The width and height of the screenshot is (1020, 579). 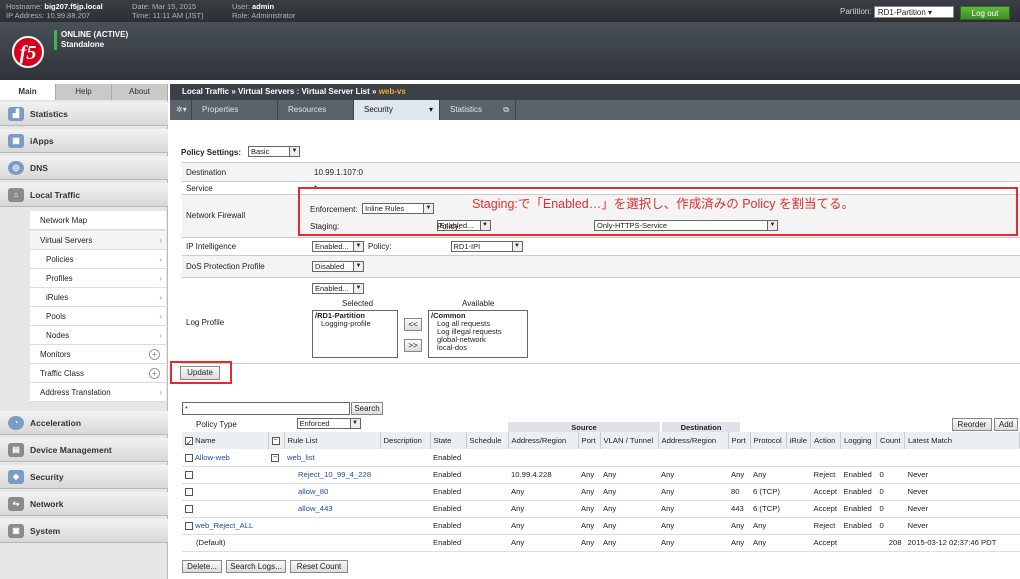 I want to click on nav-system: ▣ System, so click(x=84, y=531).